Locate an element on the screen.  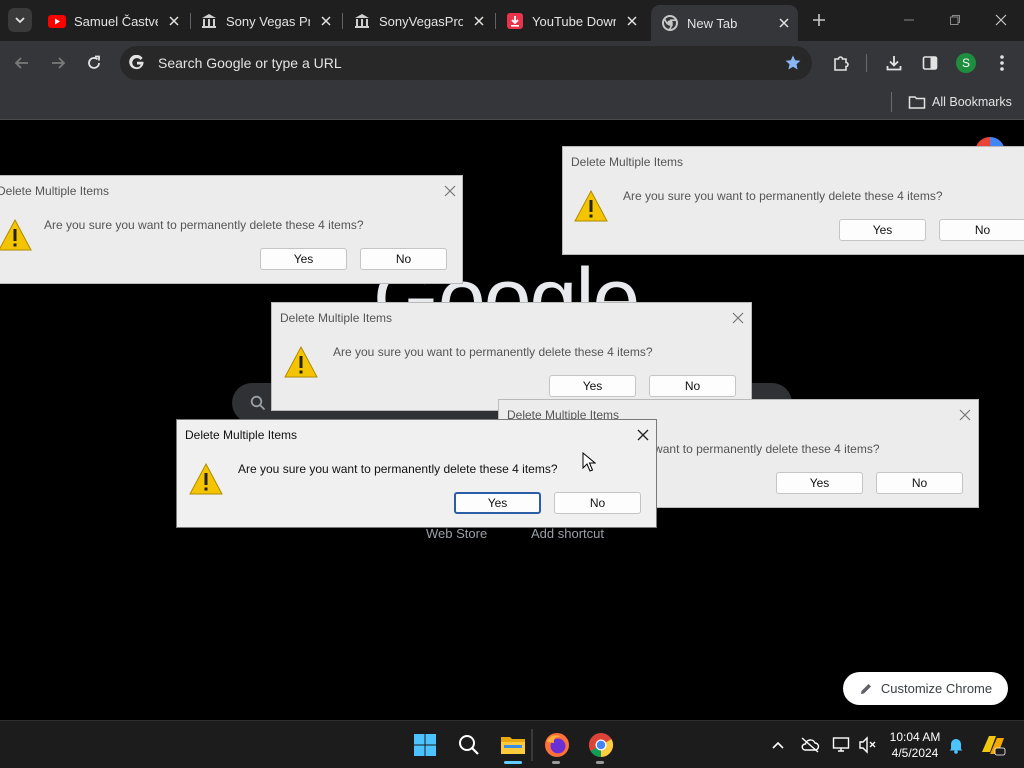
reload-button is located at coordinates (94, 63).